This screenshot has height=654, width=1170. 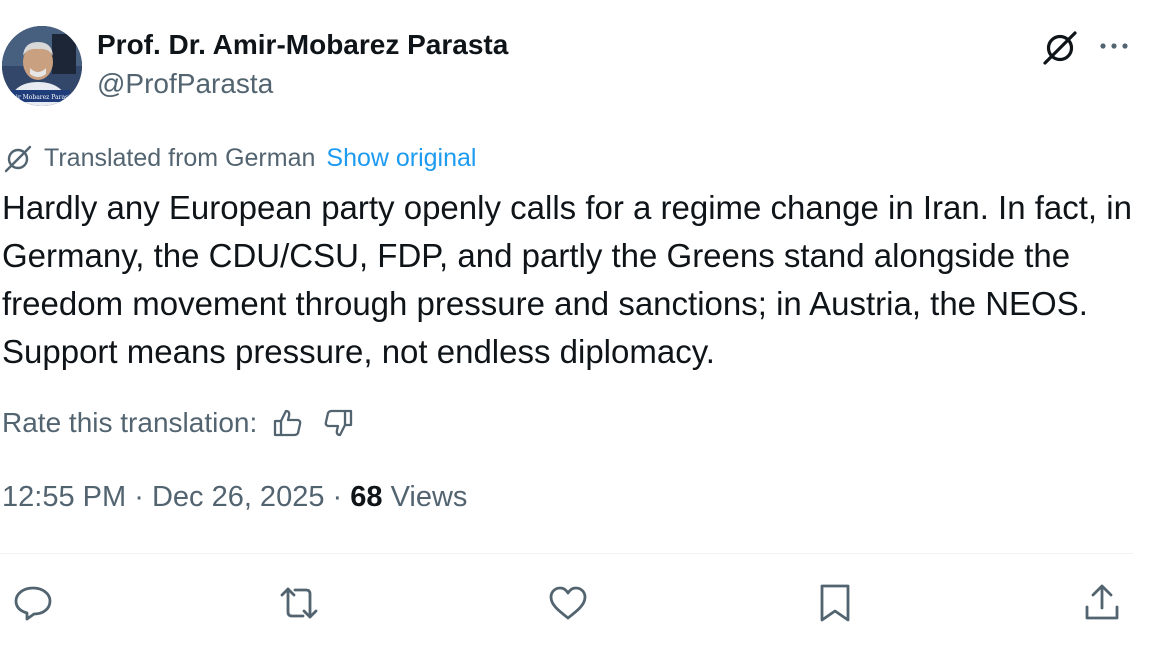 I want to click on avatar-caption: Amir Mobarez Parasta, so click(x=40, y=97).